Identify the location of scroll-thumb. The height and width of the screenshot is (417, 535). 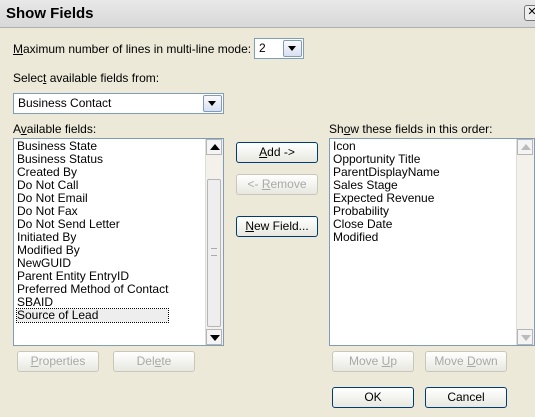
(214, 253).